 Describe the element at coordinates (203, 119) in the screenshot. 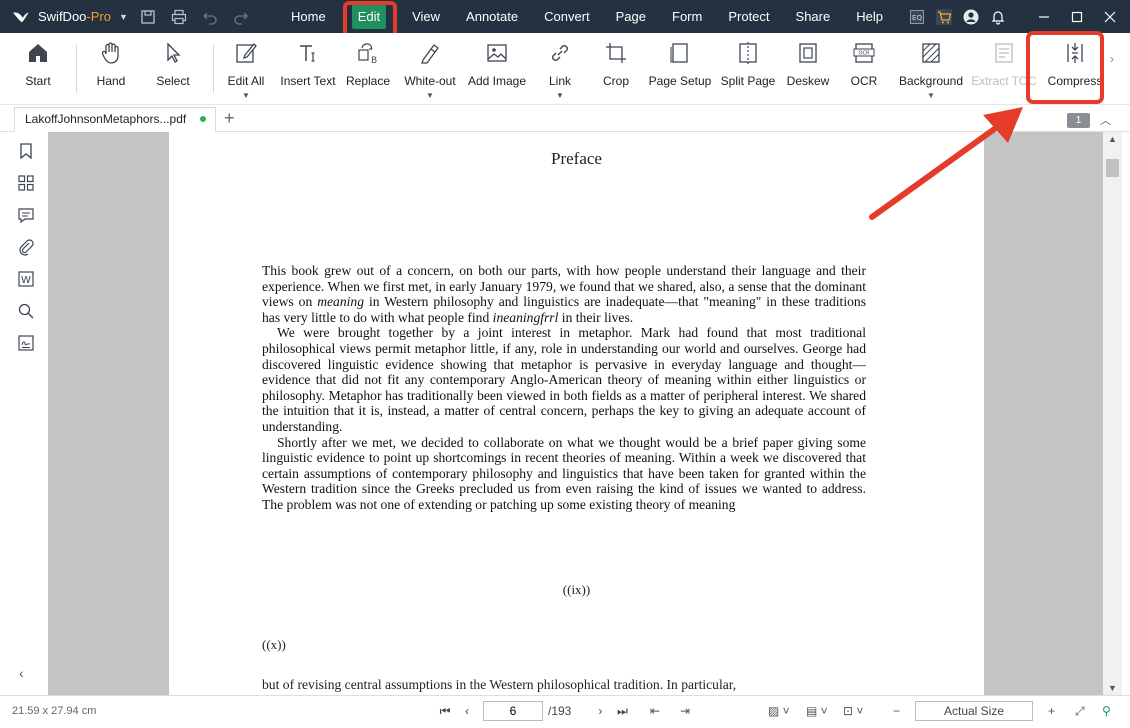

I see `unsaved-status-dot` at that location.